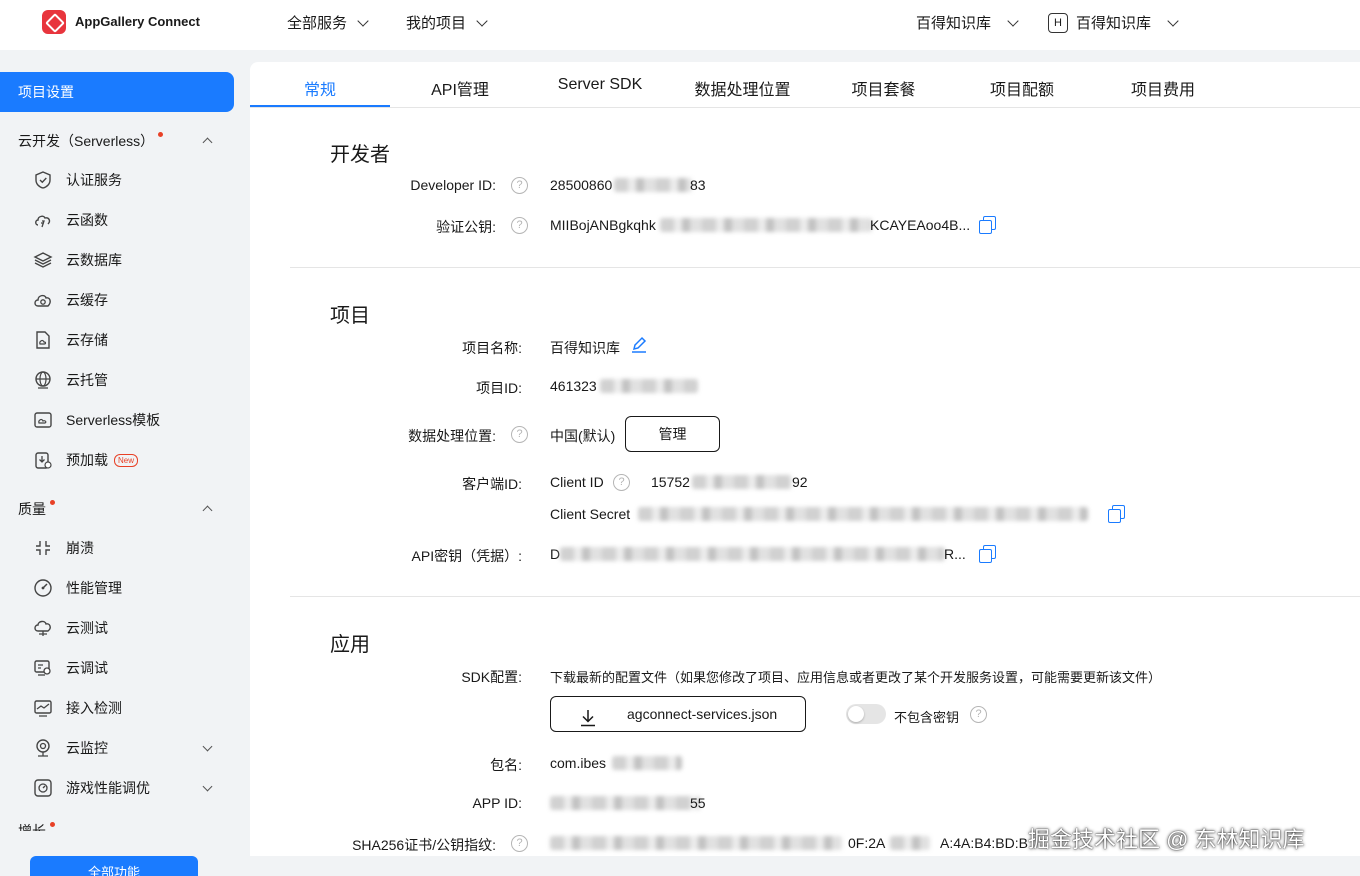 This screenshot has height=876, width=1360. Describe the element at coordinates (96, 420) in the screenshot. I see `sidebar-item-serverless-template: Serverless模板` at that location.